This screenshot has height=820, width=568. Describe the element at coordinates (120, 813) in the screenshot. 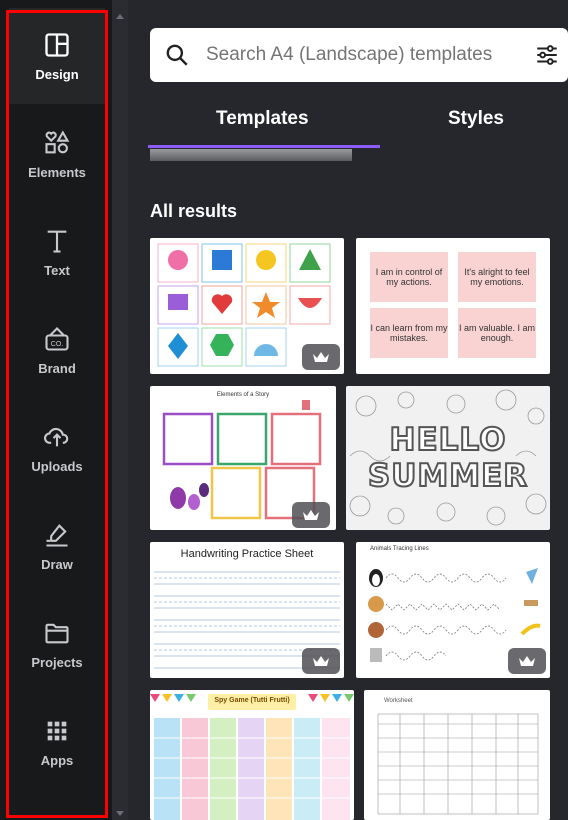

I see `scroll-down-arrow` at that location.